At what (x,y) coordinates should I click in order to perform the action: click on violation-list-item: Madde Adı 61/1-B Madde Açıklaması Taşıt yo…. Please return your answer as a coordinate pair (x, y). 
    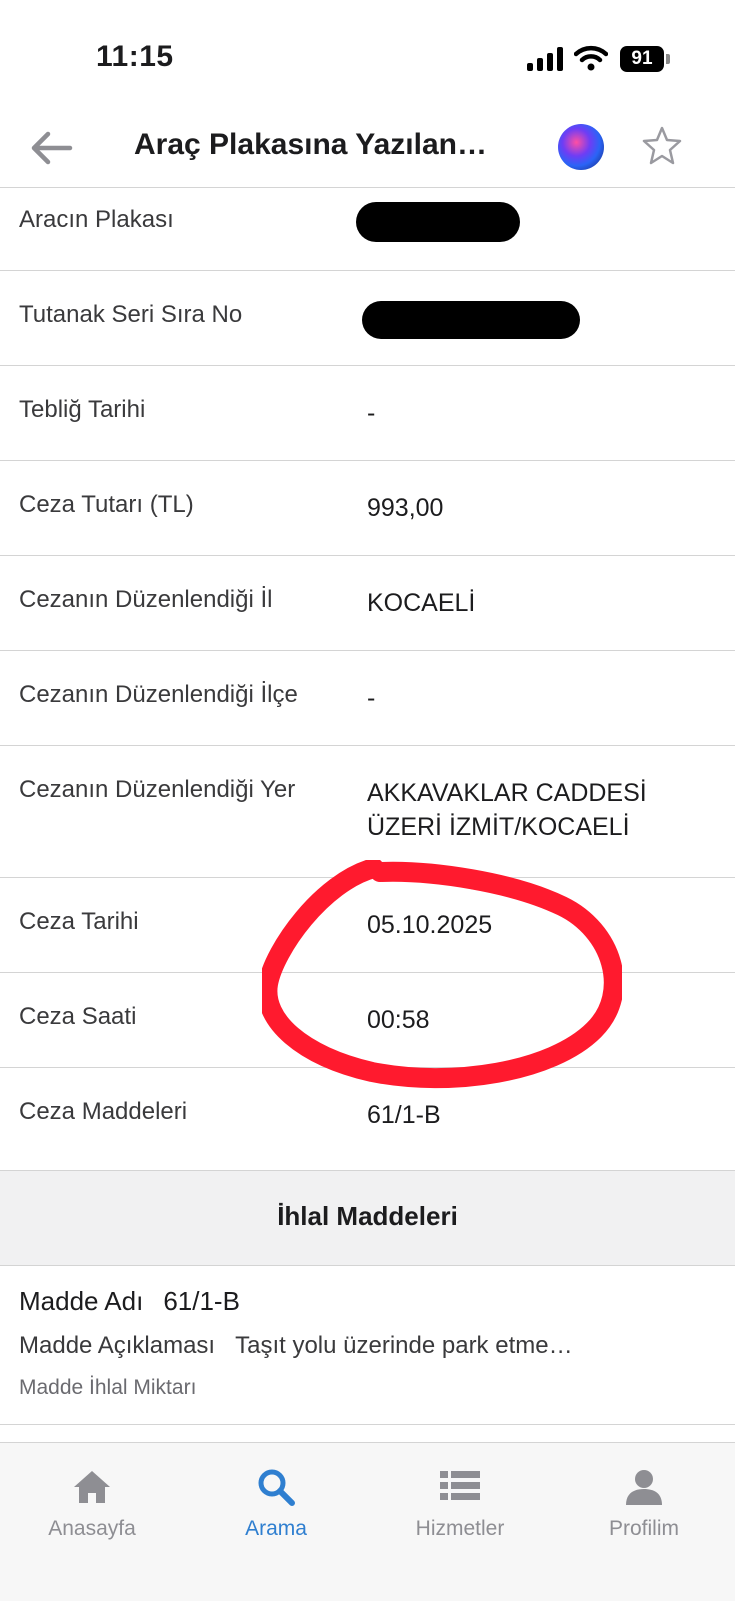
    Looking at the image, I should click on (367, 1345).